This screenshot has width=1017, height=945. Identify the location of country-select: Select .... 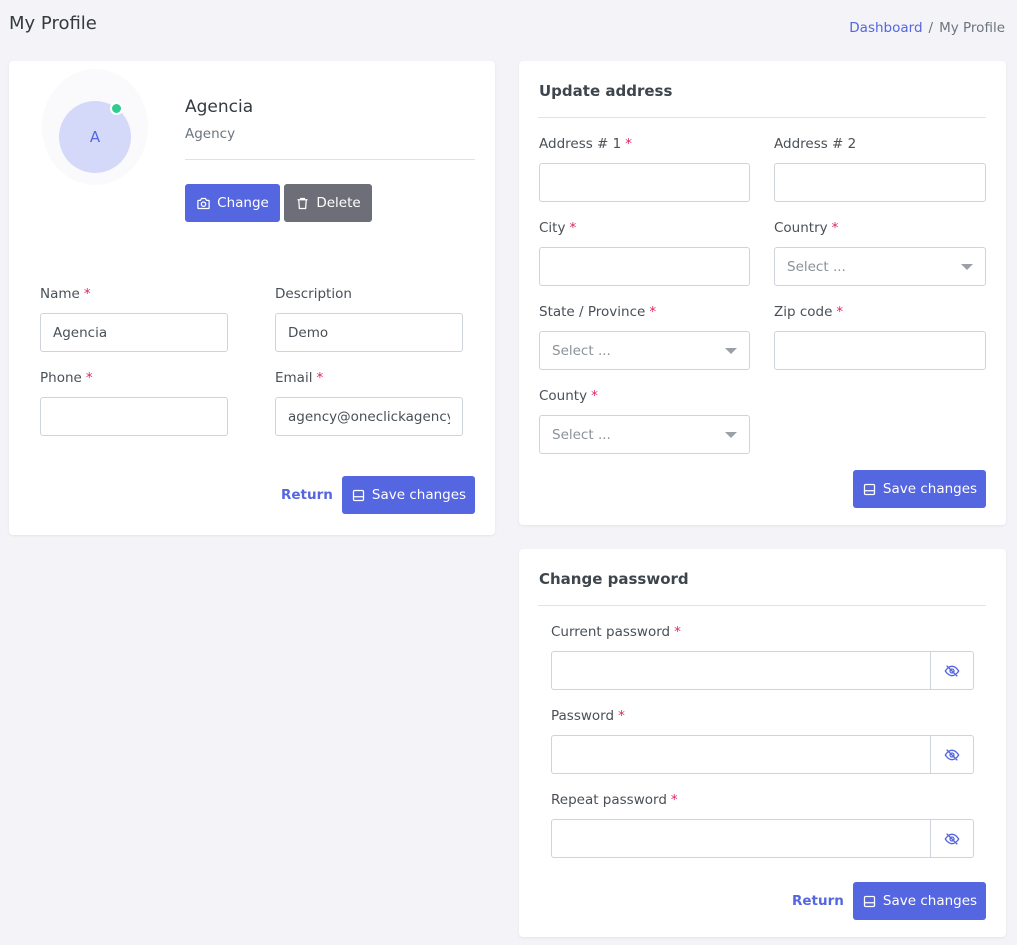
(880, 266).